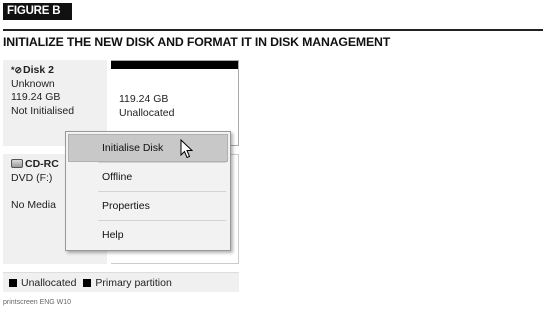  What do you see at coordinates (148, 206) in the screenshot?
I see `menu-item-properties: Properties` at bounding box center [148, 206].